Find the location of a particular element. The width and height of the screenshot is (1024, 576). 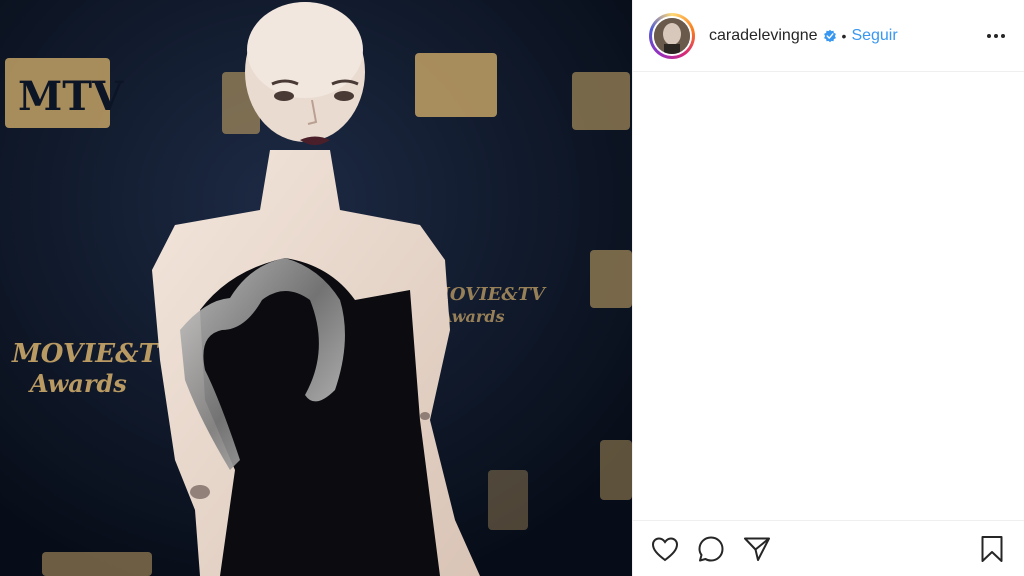

follow-button: Seguir is located at coordinates (874, 36).